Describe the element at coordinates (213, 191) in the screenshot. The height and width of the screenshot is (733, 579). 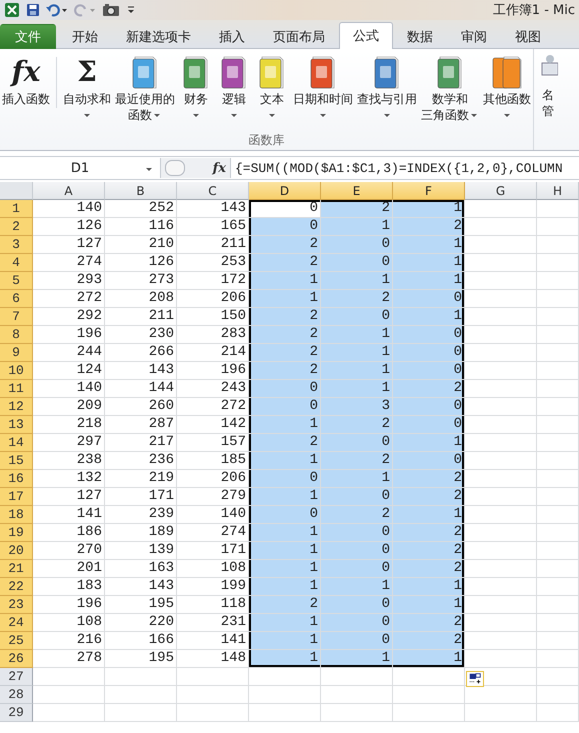
I see `column-header: C` at that location.